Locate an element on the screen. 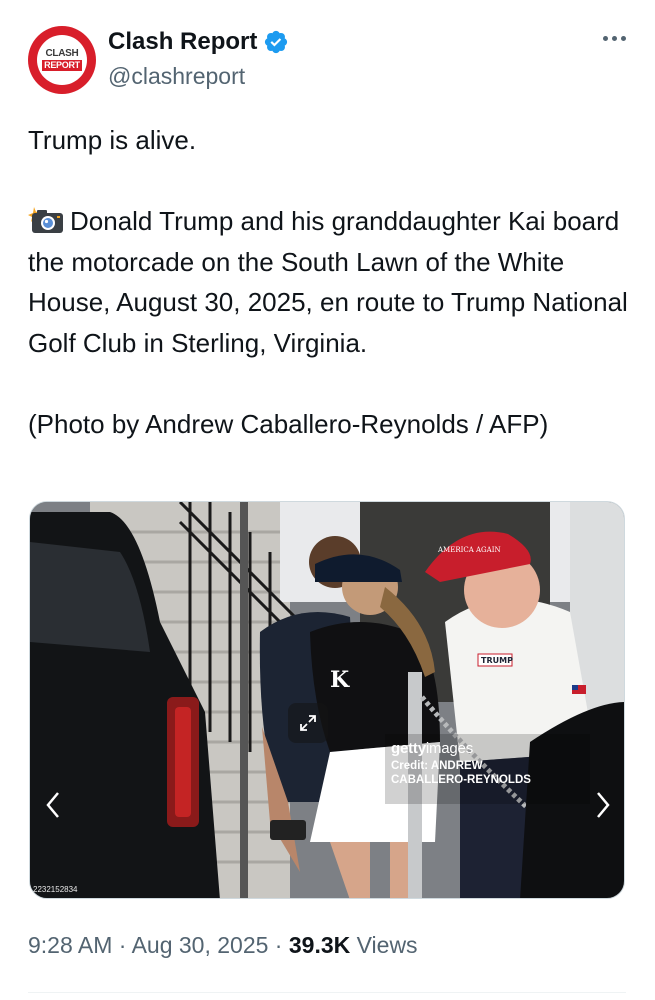 This screenshot has height=1000, width=655. divider is located at coordinates (327, 992).